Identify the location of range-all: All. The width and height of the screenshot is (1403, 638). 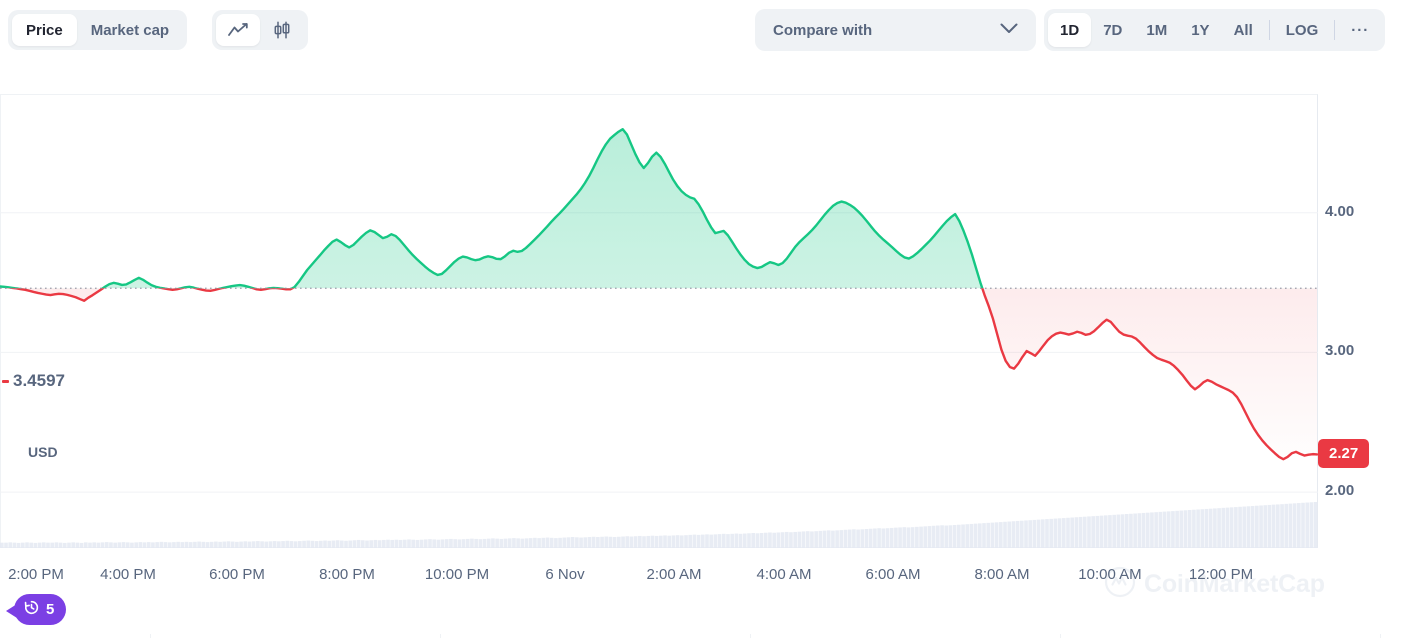
(1243, 30).